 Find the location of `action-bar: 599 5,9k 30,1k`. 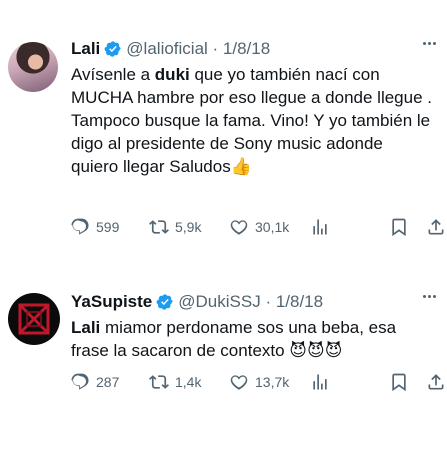

action-bar: 599 5,9k 30,1k is located at coordinates (258, 228).